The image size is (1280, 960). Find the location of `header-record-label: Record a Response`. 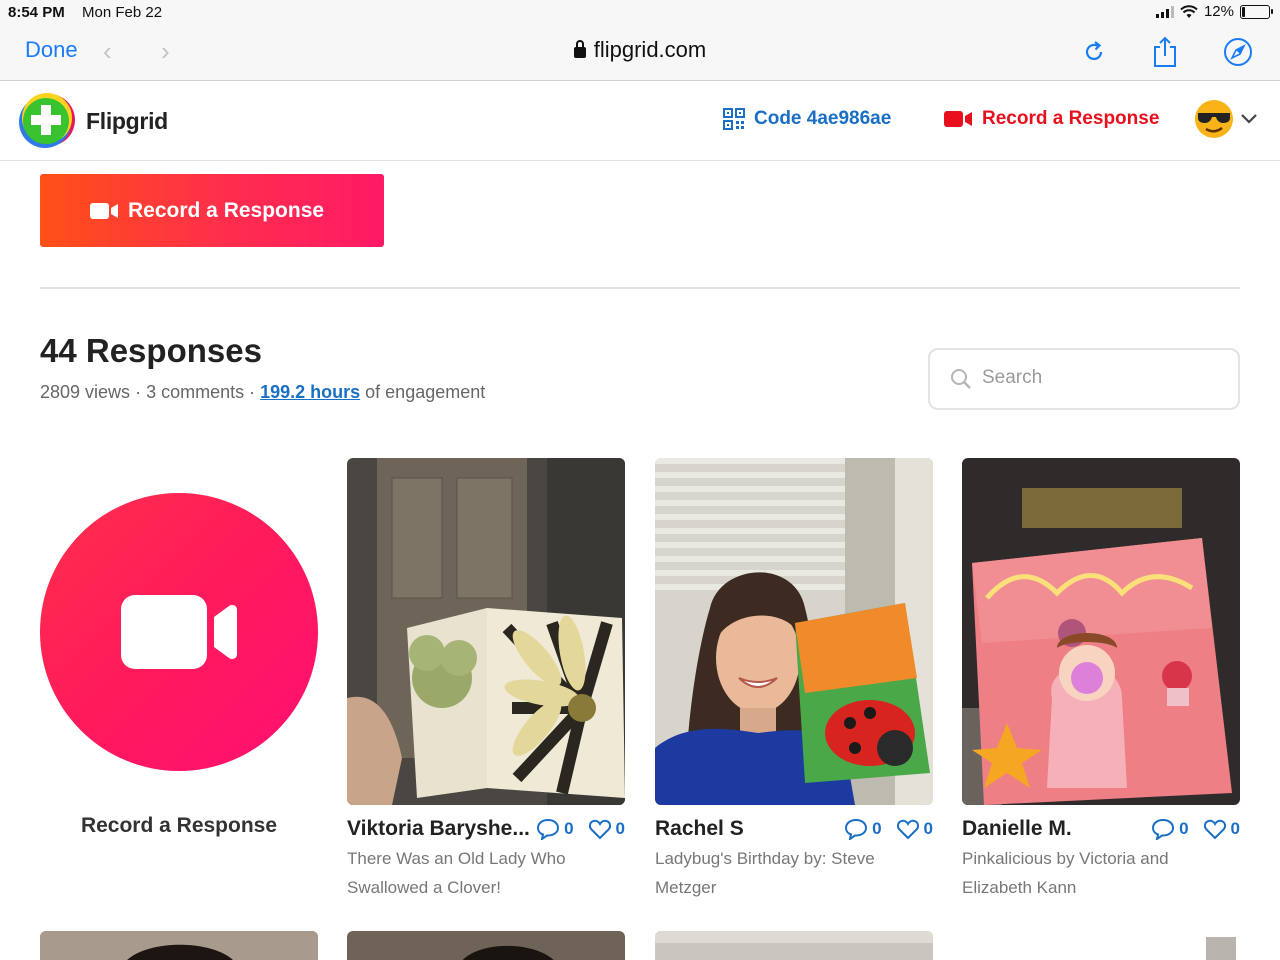

header-record-label: Record a Response is located at coordinates (1071, 118).